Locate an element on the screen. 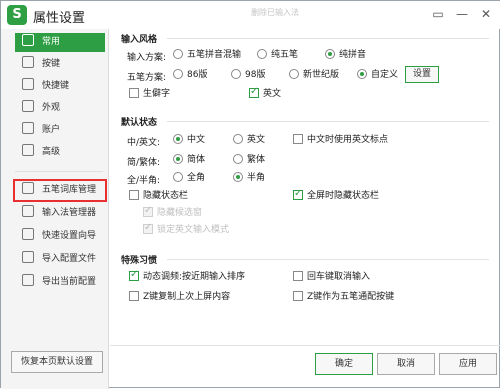 The height and width of the screenshot is (389, 500). special-habits-heading: 特殊习惯 is located at coordinates (139, 261).